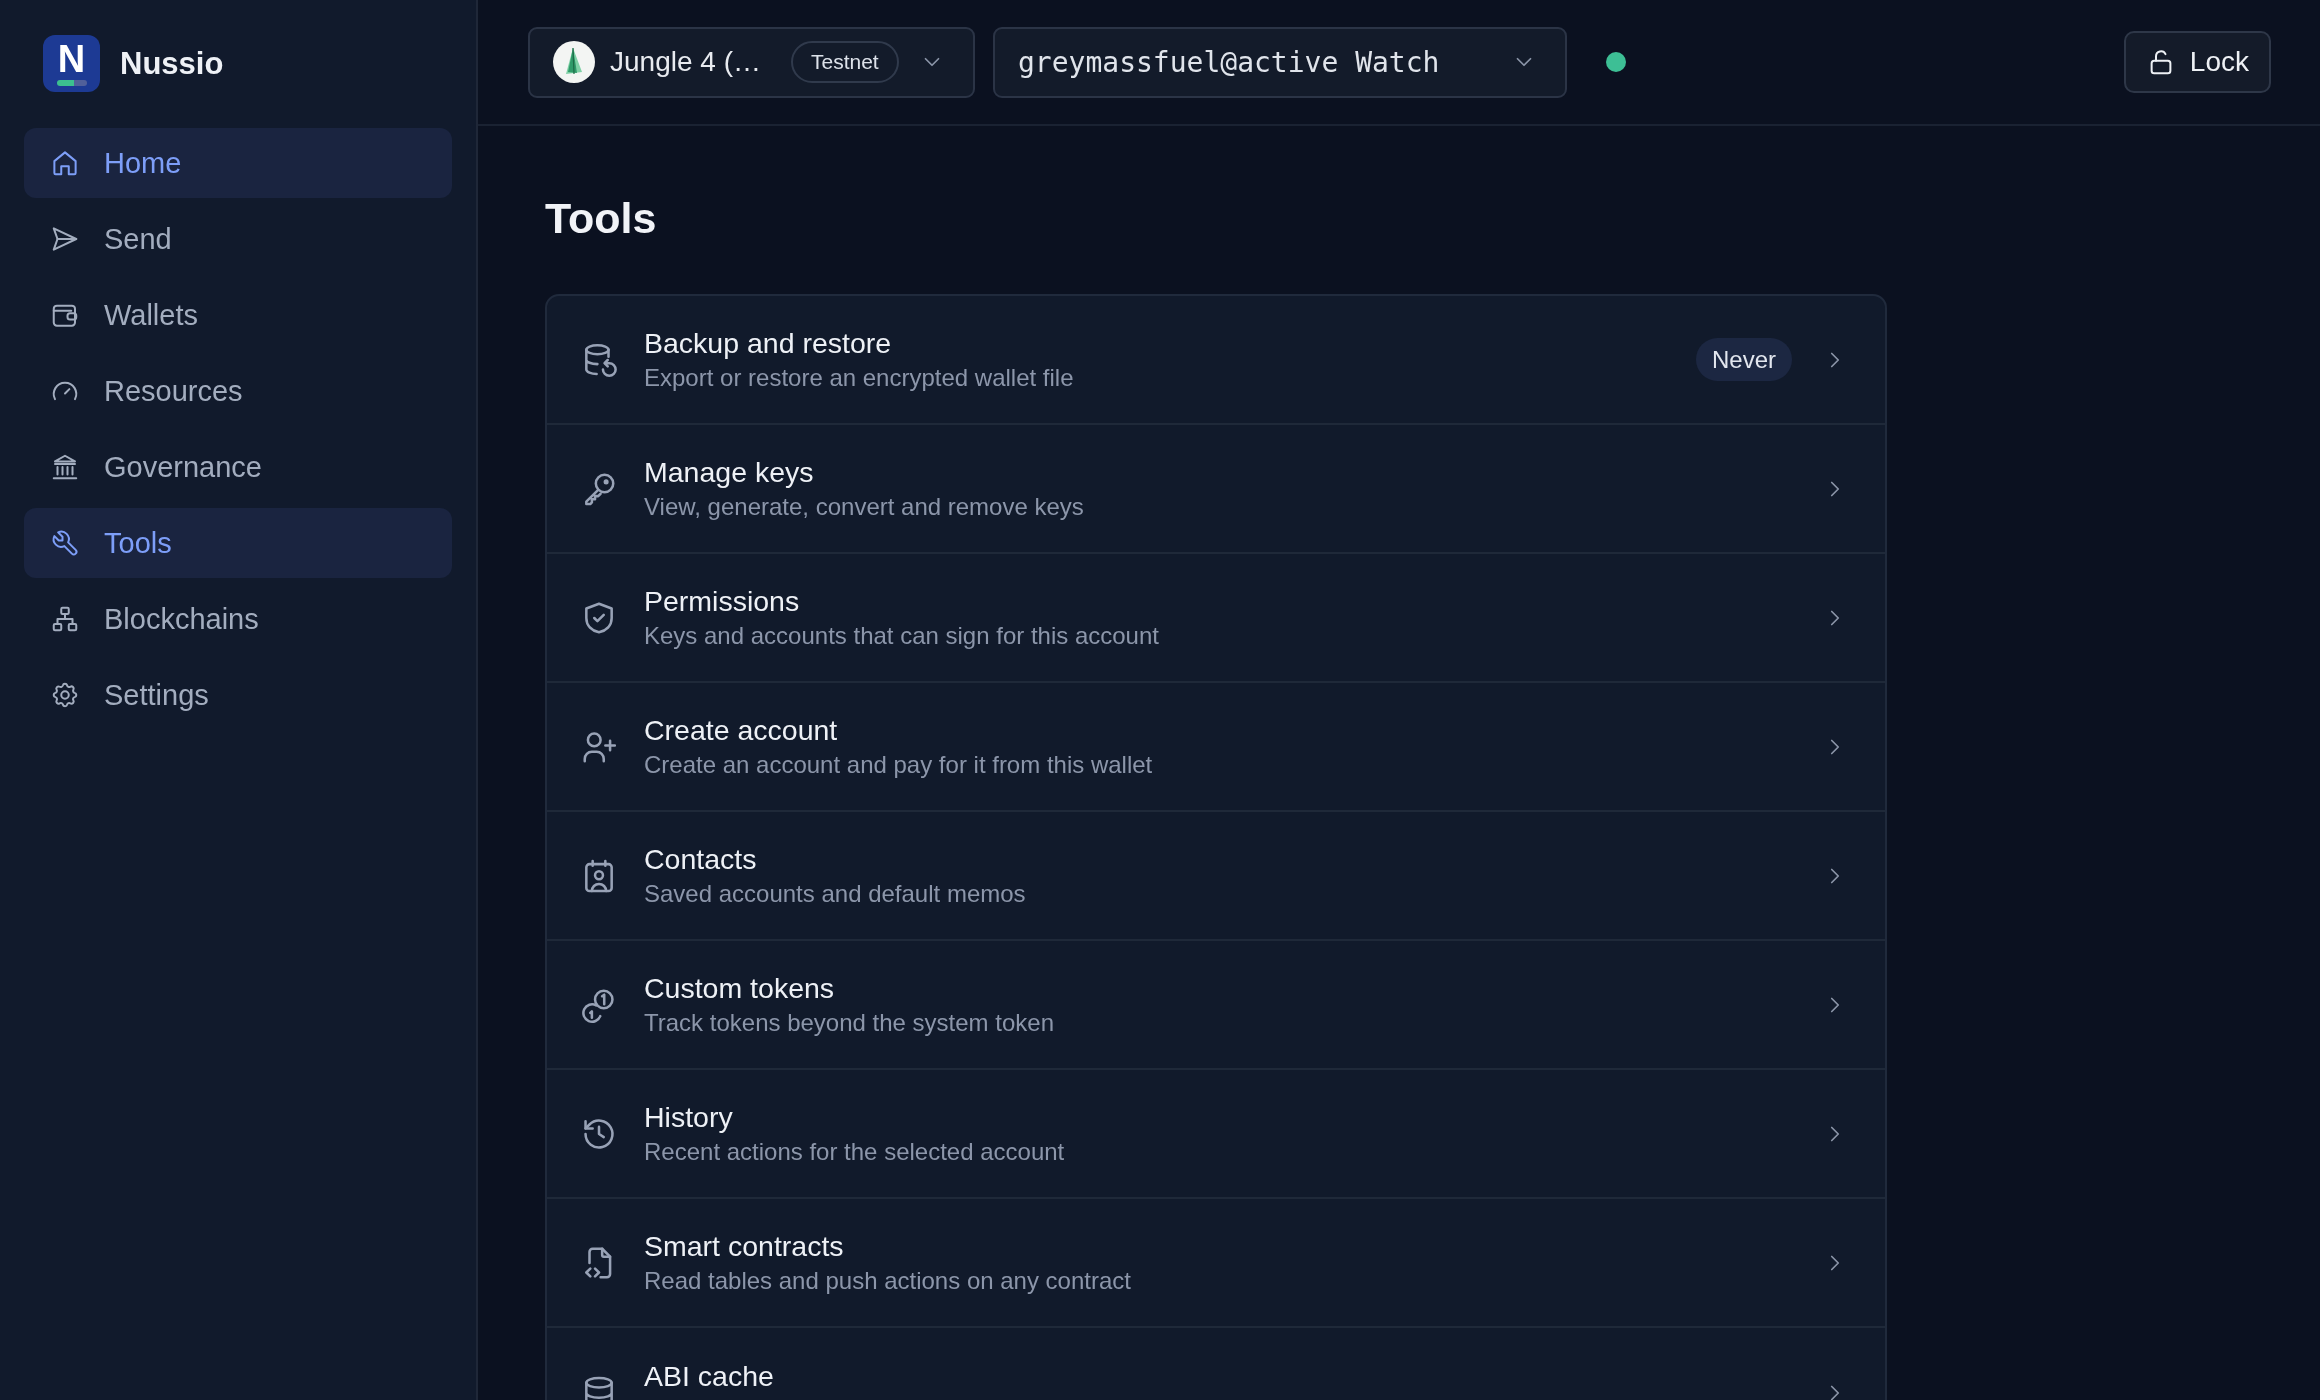 The width and height of the screenshot is (2320, 1400). I want to click on leaf-icon, so click(574, 62).